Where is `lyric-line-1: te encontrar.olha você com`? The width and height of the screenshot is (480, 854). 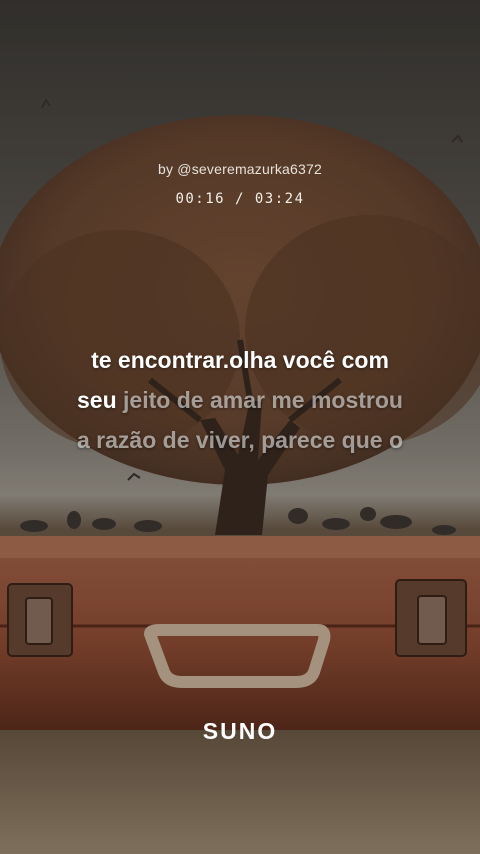
lyric-line-1: te encontrar.olha você com is located at coordinates (240, 360).